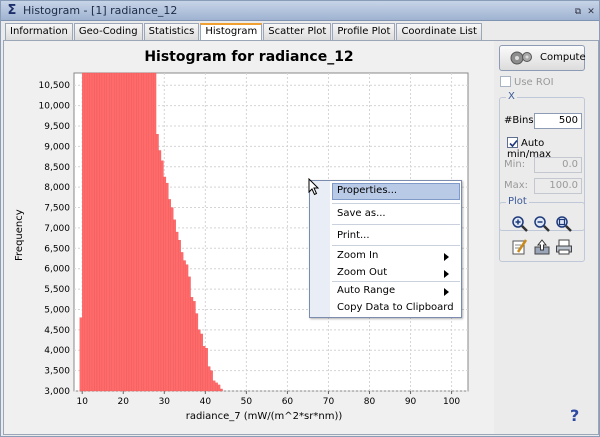 The height and width of the screenshot is (437, 600). Describe the element at coordinates (165, 402) in the screenshot. I see `x-tick-label: 30` at that location.